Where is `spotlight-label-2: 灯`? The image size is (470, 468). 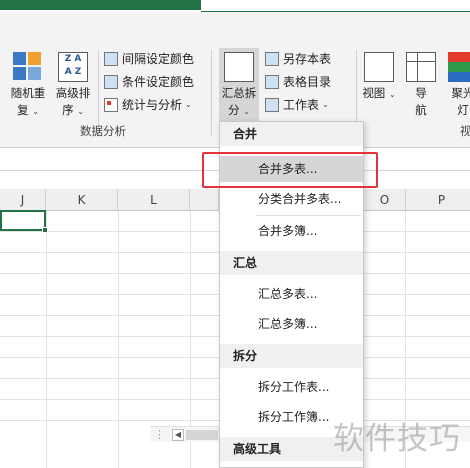
spotlight-label-2: 灯 is located at coordinates (463, 110).